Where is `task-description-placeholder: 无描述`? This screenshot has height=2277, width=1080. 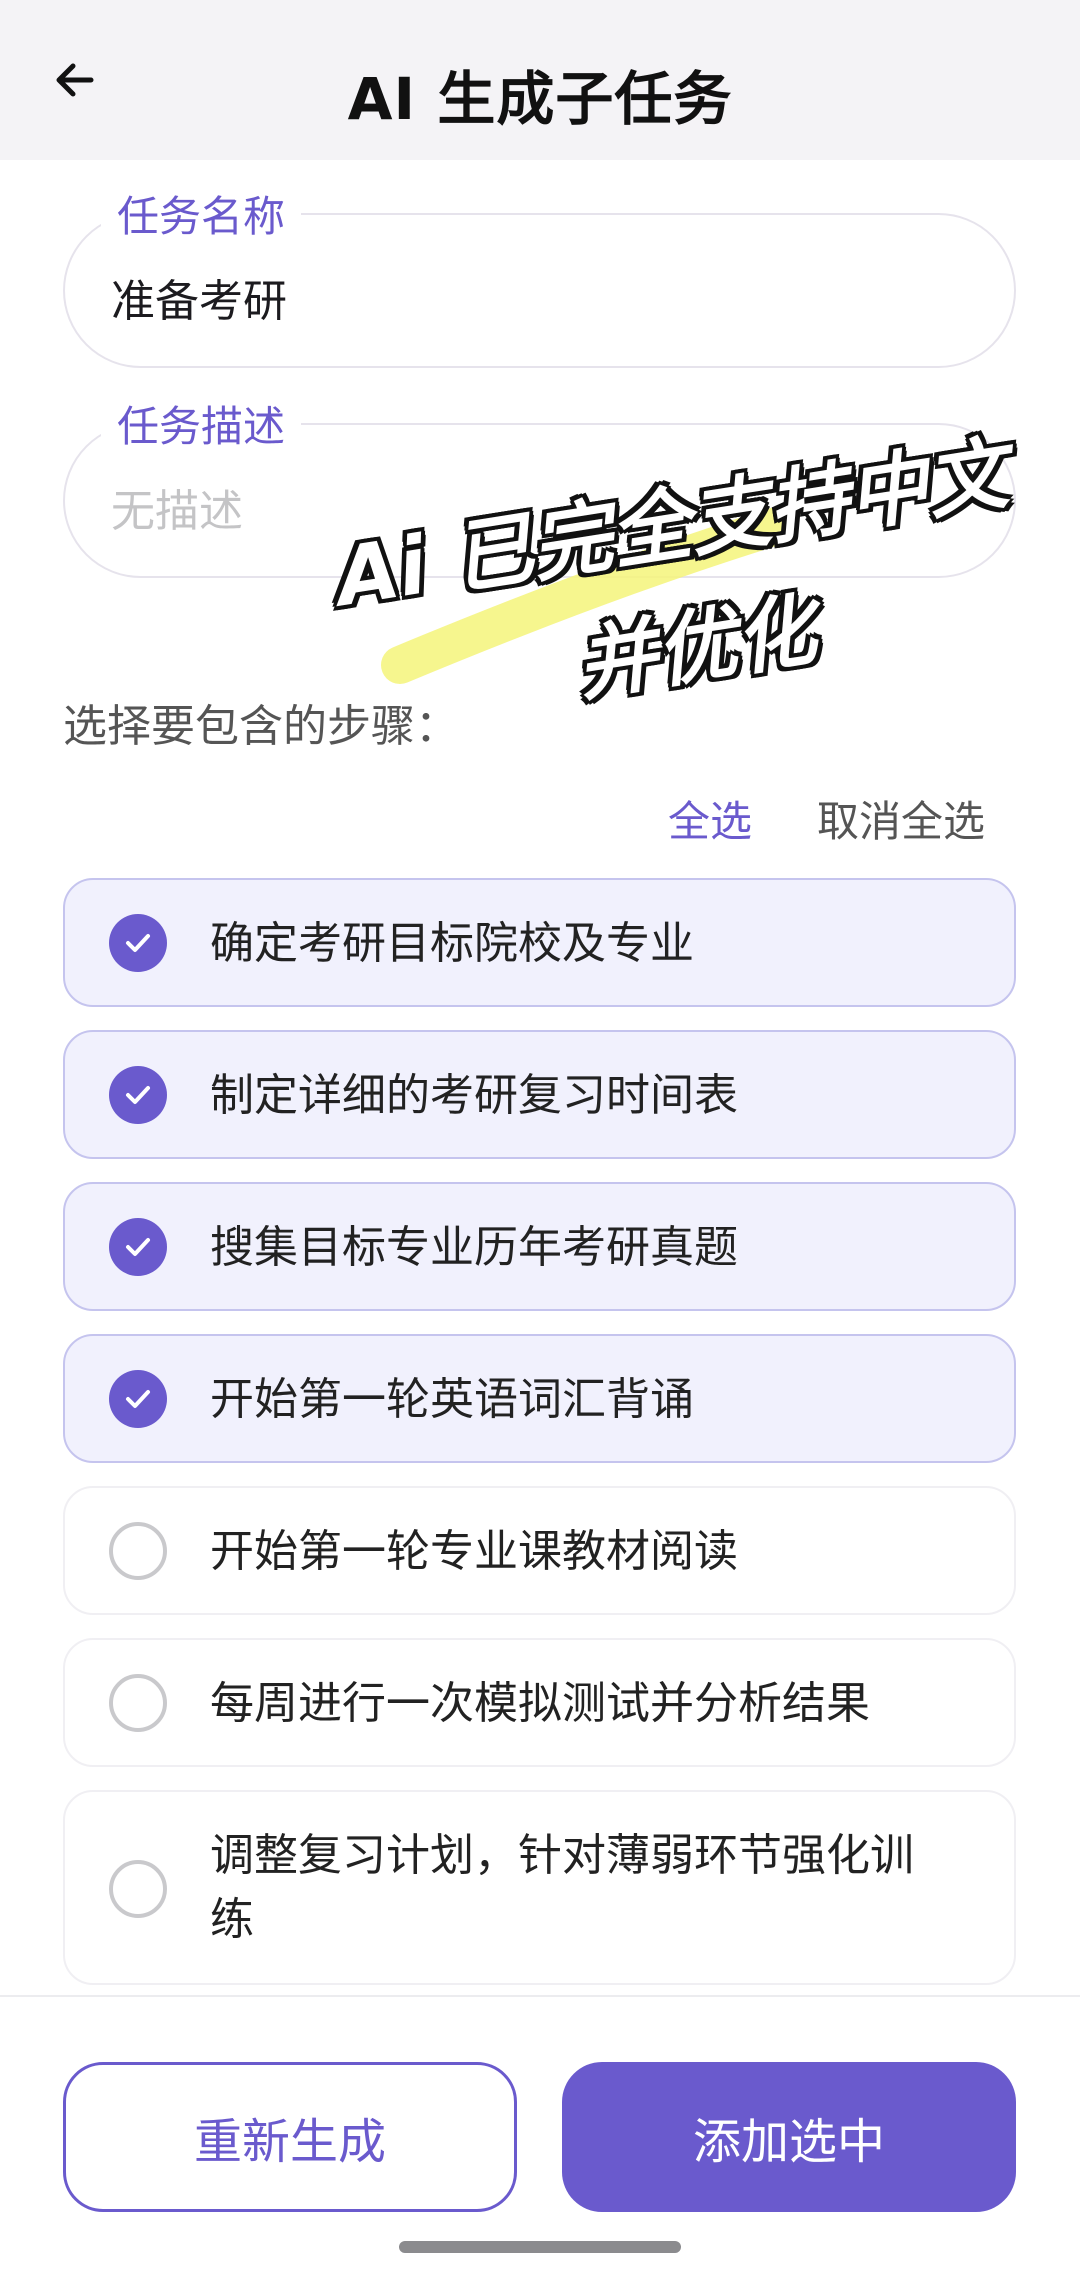
task-description-placeholder: 无描述 is located at coordinates (177, 511).